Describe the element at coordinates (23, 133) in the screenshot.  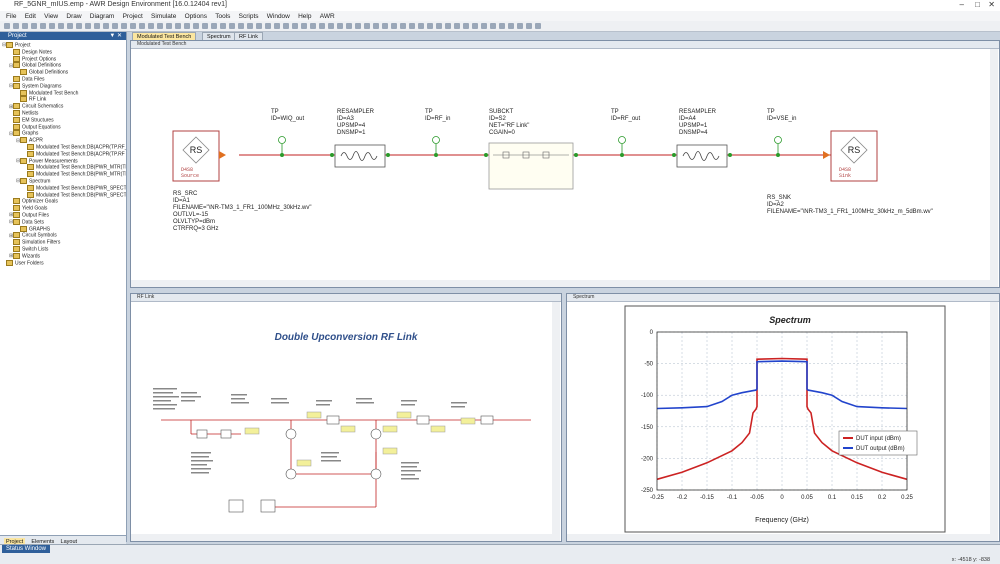
I see `tree-item: ⊟ Graphs` at that location.